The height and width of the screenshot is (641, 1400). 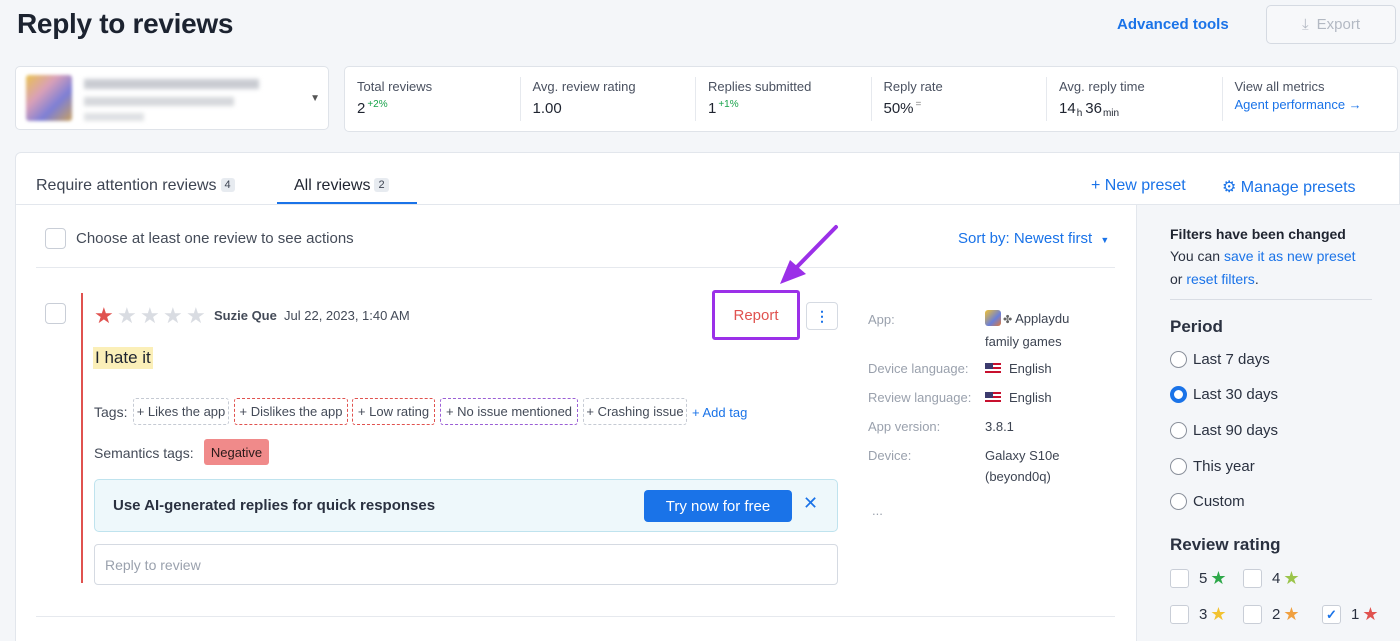 What do you see at coordinates (509, 411) in the screenshot?
I see `tag-no-issue-mentioned: + No issue mentioned` at bounding box center [509, 411].